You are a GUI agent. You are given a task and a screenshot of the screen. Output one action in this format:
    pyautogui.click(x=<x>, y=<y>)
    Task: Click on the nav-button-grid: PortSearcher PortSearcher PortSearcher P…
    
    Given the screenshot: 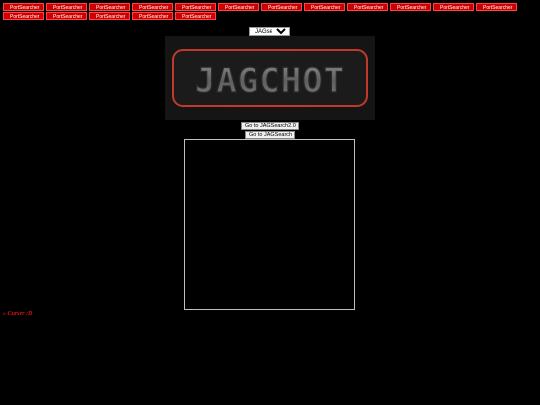 What is the action you would take?
    pyautogui.click(x=271, y=12)
    